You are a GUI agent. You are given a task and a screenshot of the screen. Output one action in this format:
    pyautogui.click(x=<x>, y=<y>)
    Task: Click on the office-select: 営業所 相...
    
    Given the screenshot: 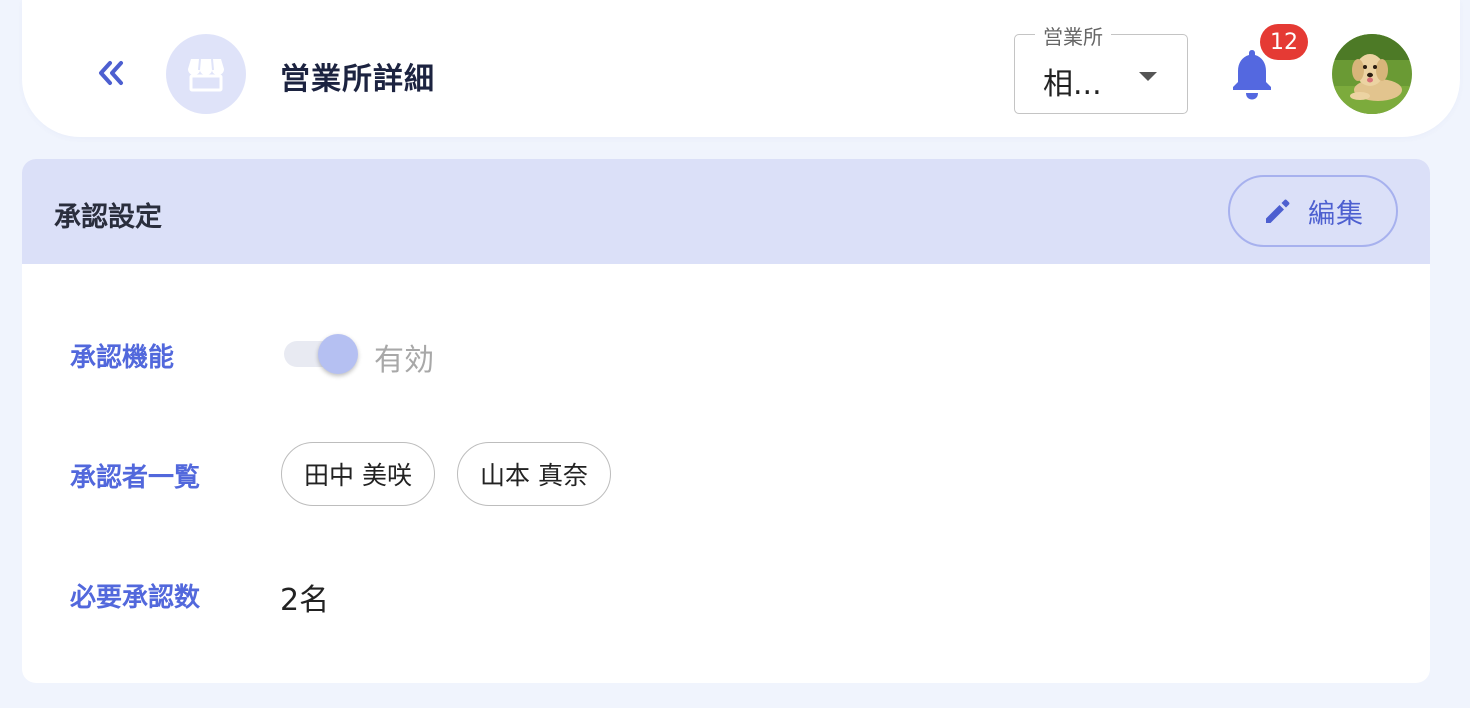 What is the action you would take?
    pyautogui.click(x=1101, y=67)
    